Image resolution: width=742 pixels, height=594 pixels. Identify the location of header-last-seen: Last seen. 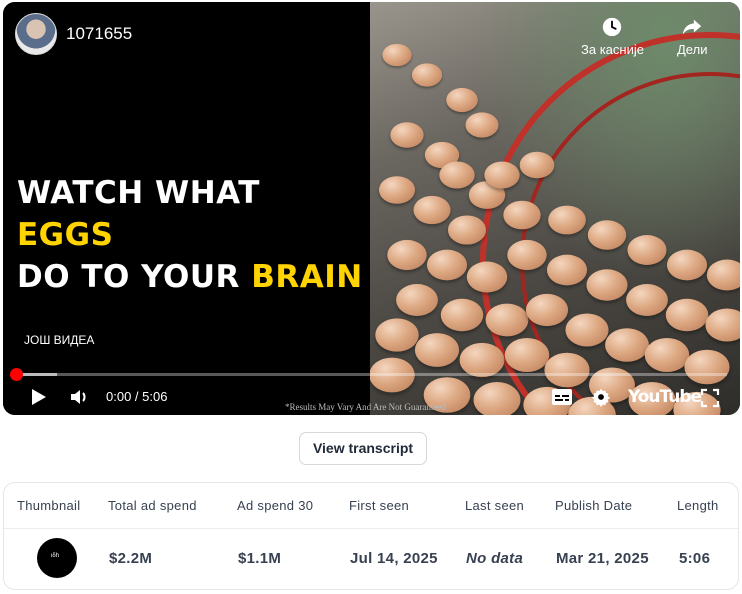
(495, 505).